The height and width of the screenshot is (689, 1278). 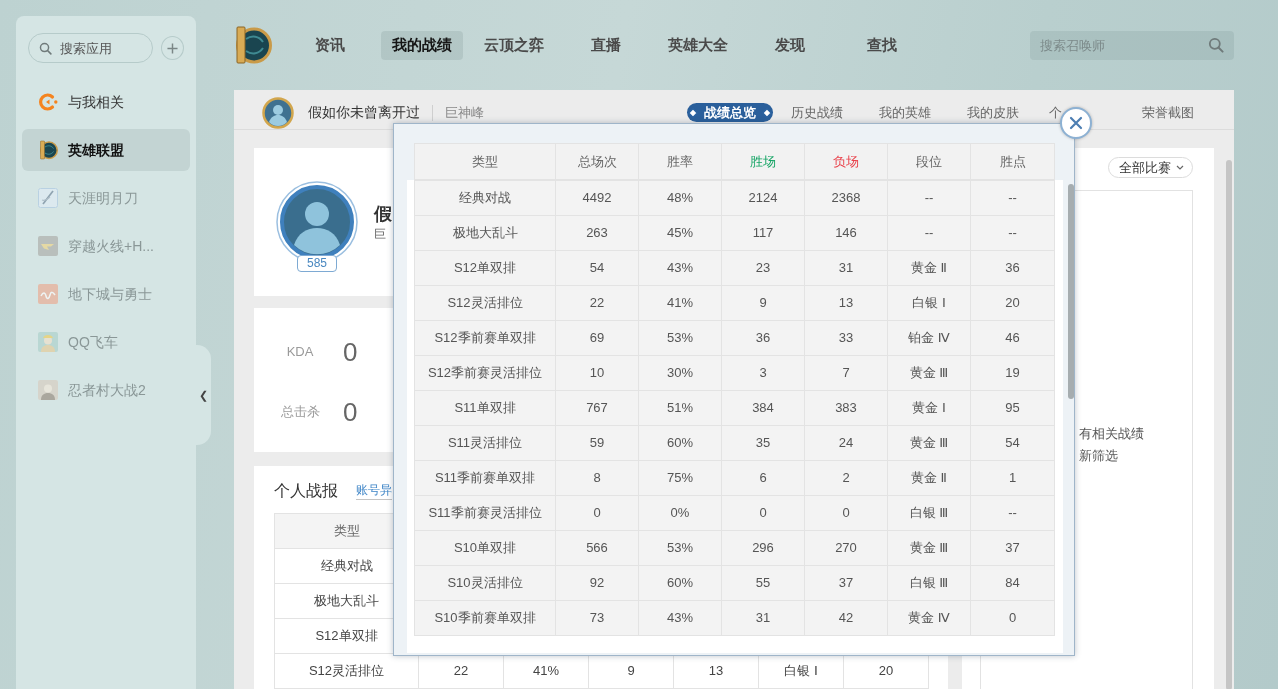 I want to click on table-cell: S12单双排, so click(x=485, y=268).